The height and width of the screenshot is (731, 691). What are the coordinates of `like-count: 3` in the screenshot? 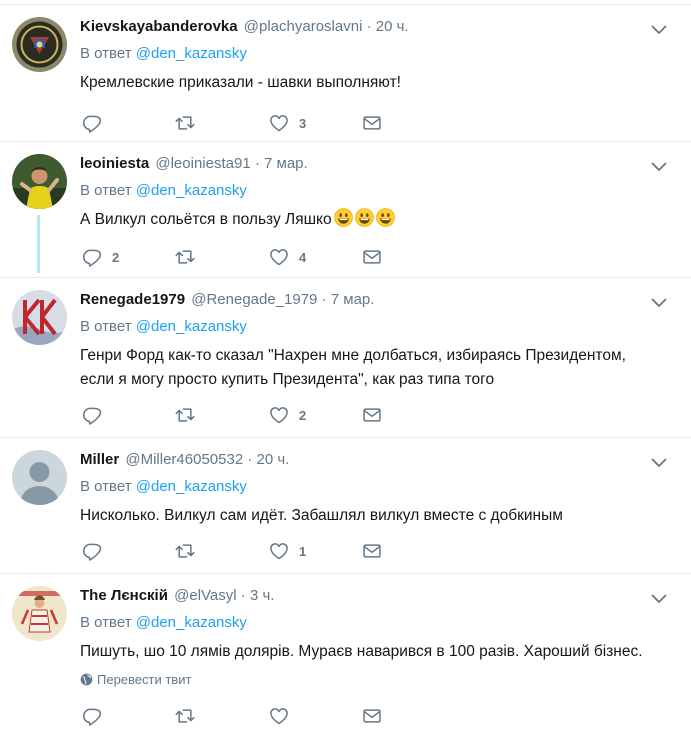 It's located at (303, 123).